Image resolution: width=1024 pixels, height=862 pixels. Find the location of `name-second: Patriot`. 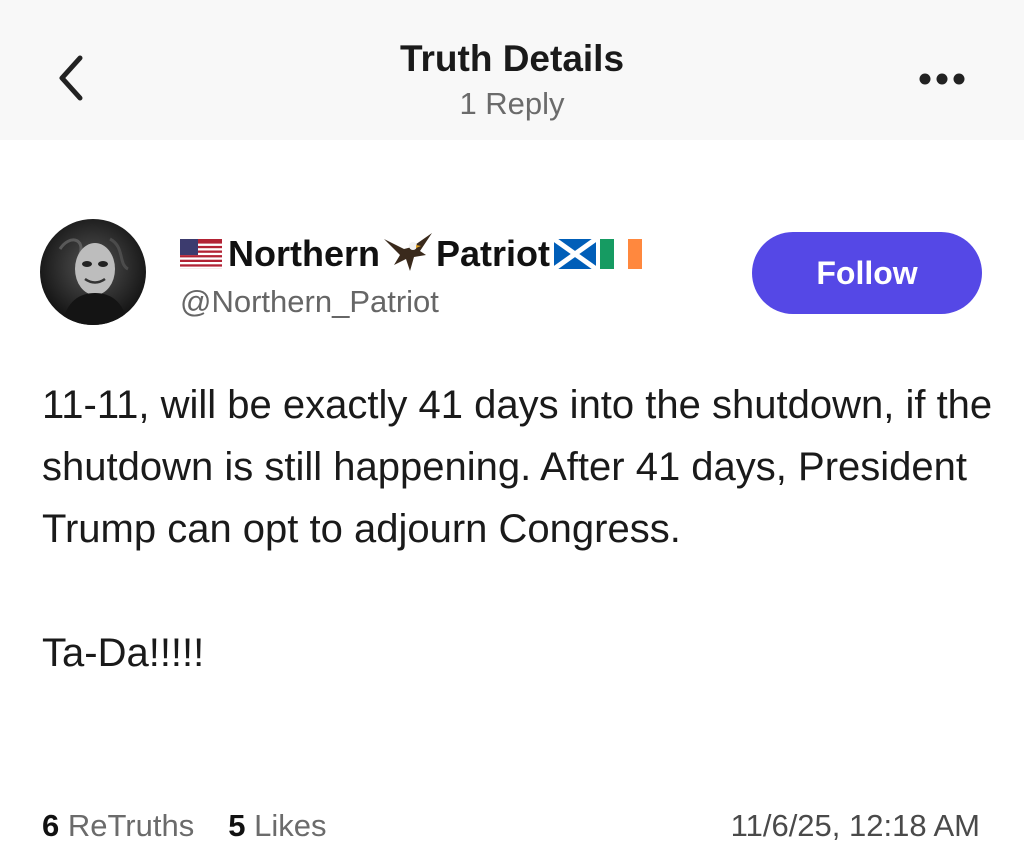

name-second: Patriot is located at coordinates (493, 253).